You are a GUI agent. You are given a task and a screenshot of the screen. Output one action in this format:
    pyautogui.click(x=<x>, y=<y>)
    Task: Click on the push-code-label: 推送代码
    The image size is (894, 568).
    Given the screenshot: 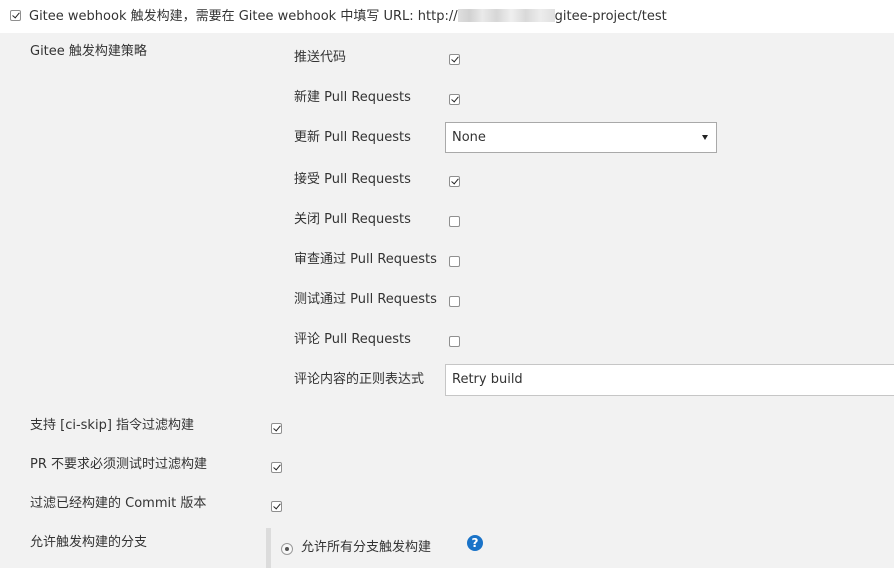 What is the action you would take?
    pyautogui.click(x=320, y=57)
    